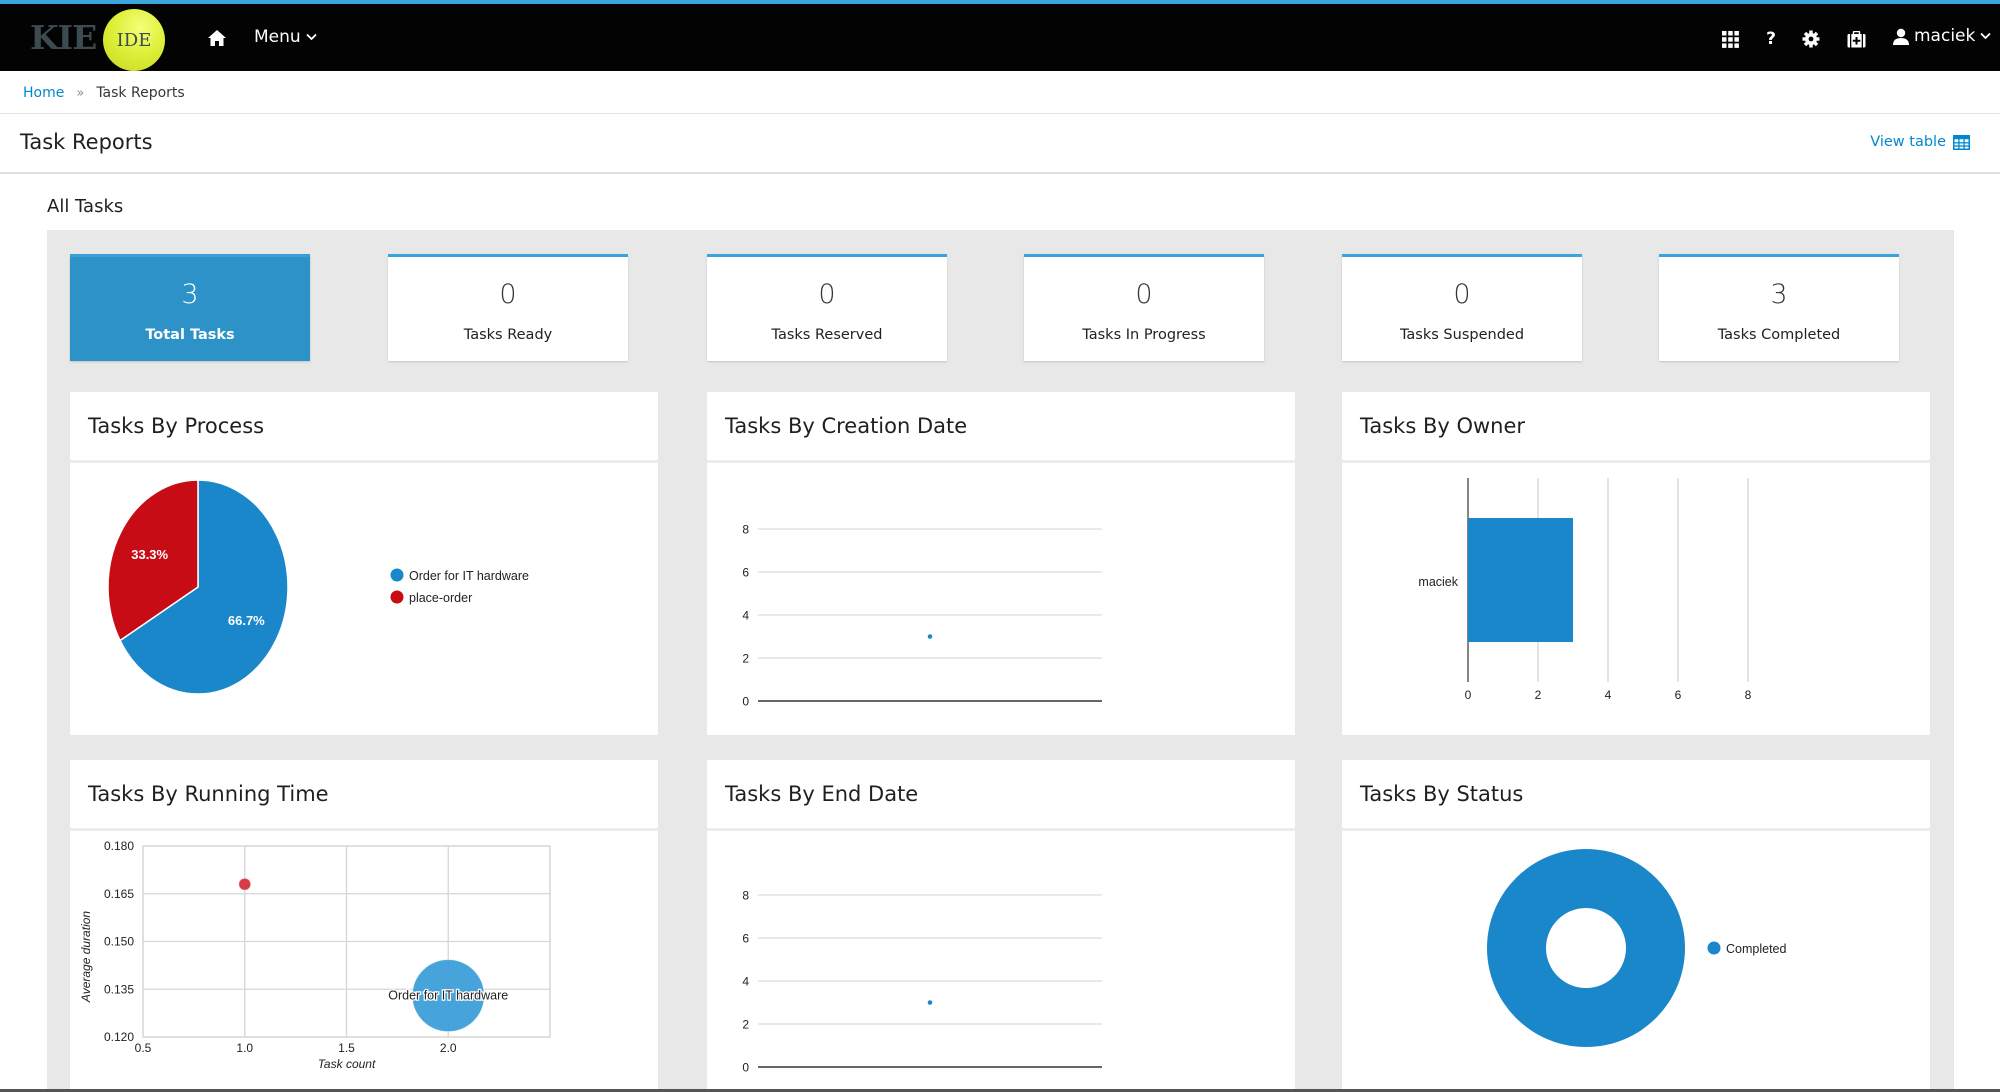 This screenshot has height=1092, width=2000. I want to click on panel-tasks-by-end-date: 0 2 4 6 8 Tasks By End Date, so click(1001, 926).